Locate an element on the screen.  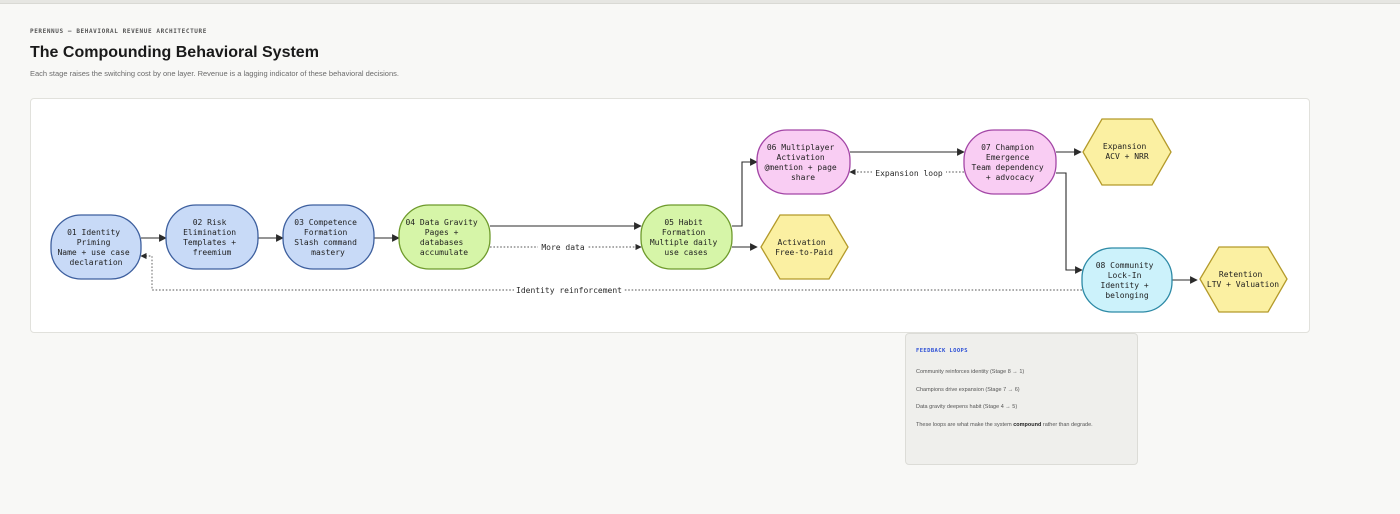
outcome-activation is located at coordinates (804, 247).